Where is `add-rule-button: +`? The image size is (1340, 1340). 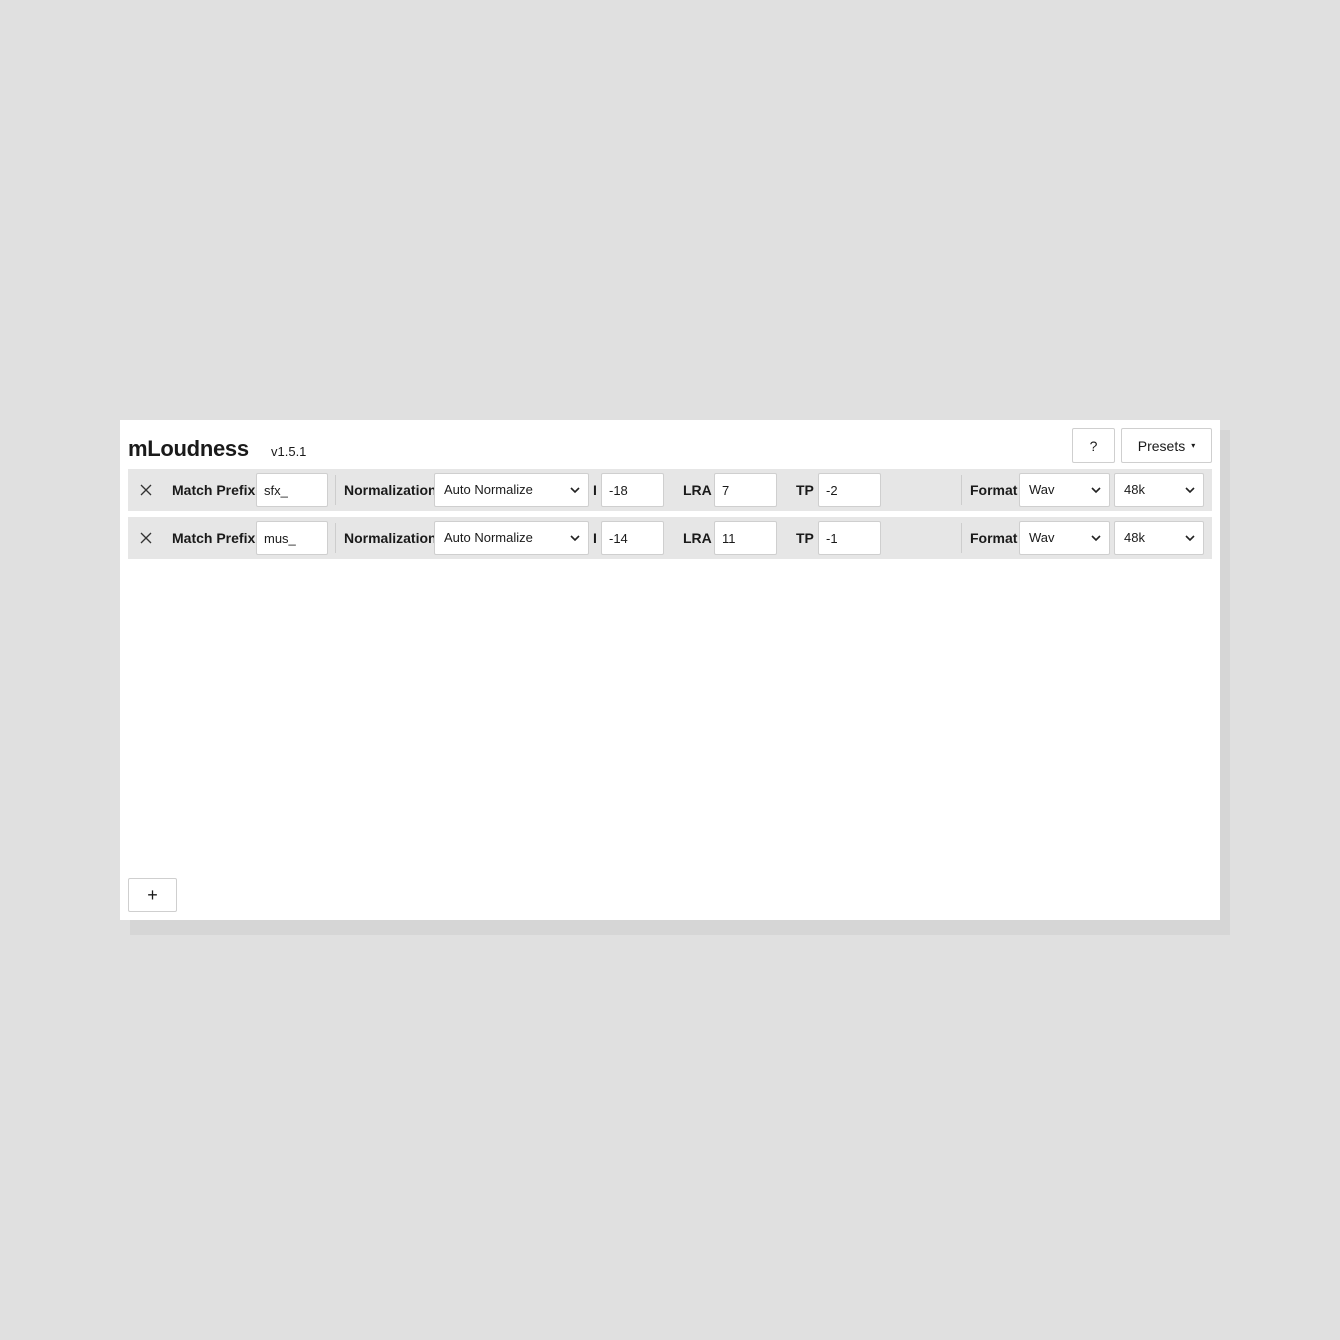 add-rule-button: + is located at coordinates (152, 895).